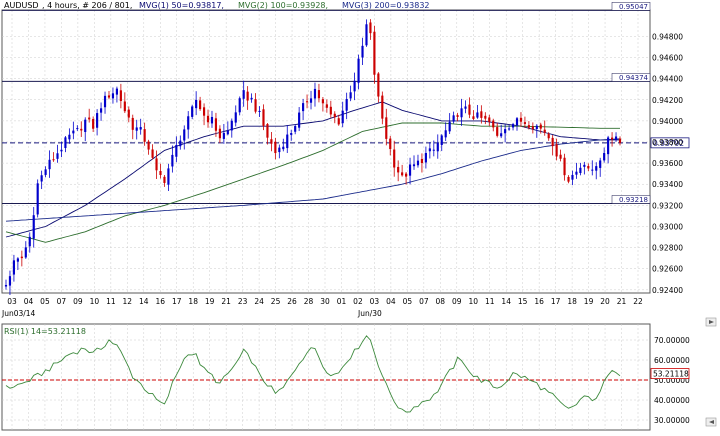 The height and width of the screenshot is (436, 720). Describe the element at coordinates (711, 422) in the screenshot. I see `scroll-left-icon` at that location.